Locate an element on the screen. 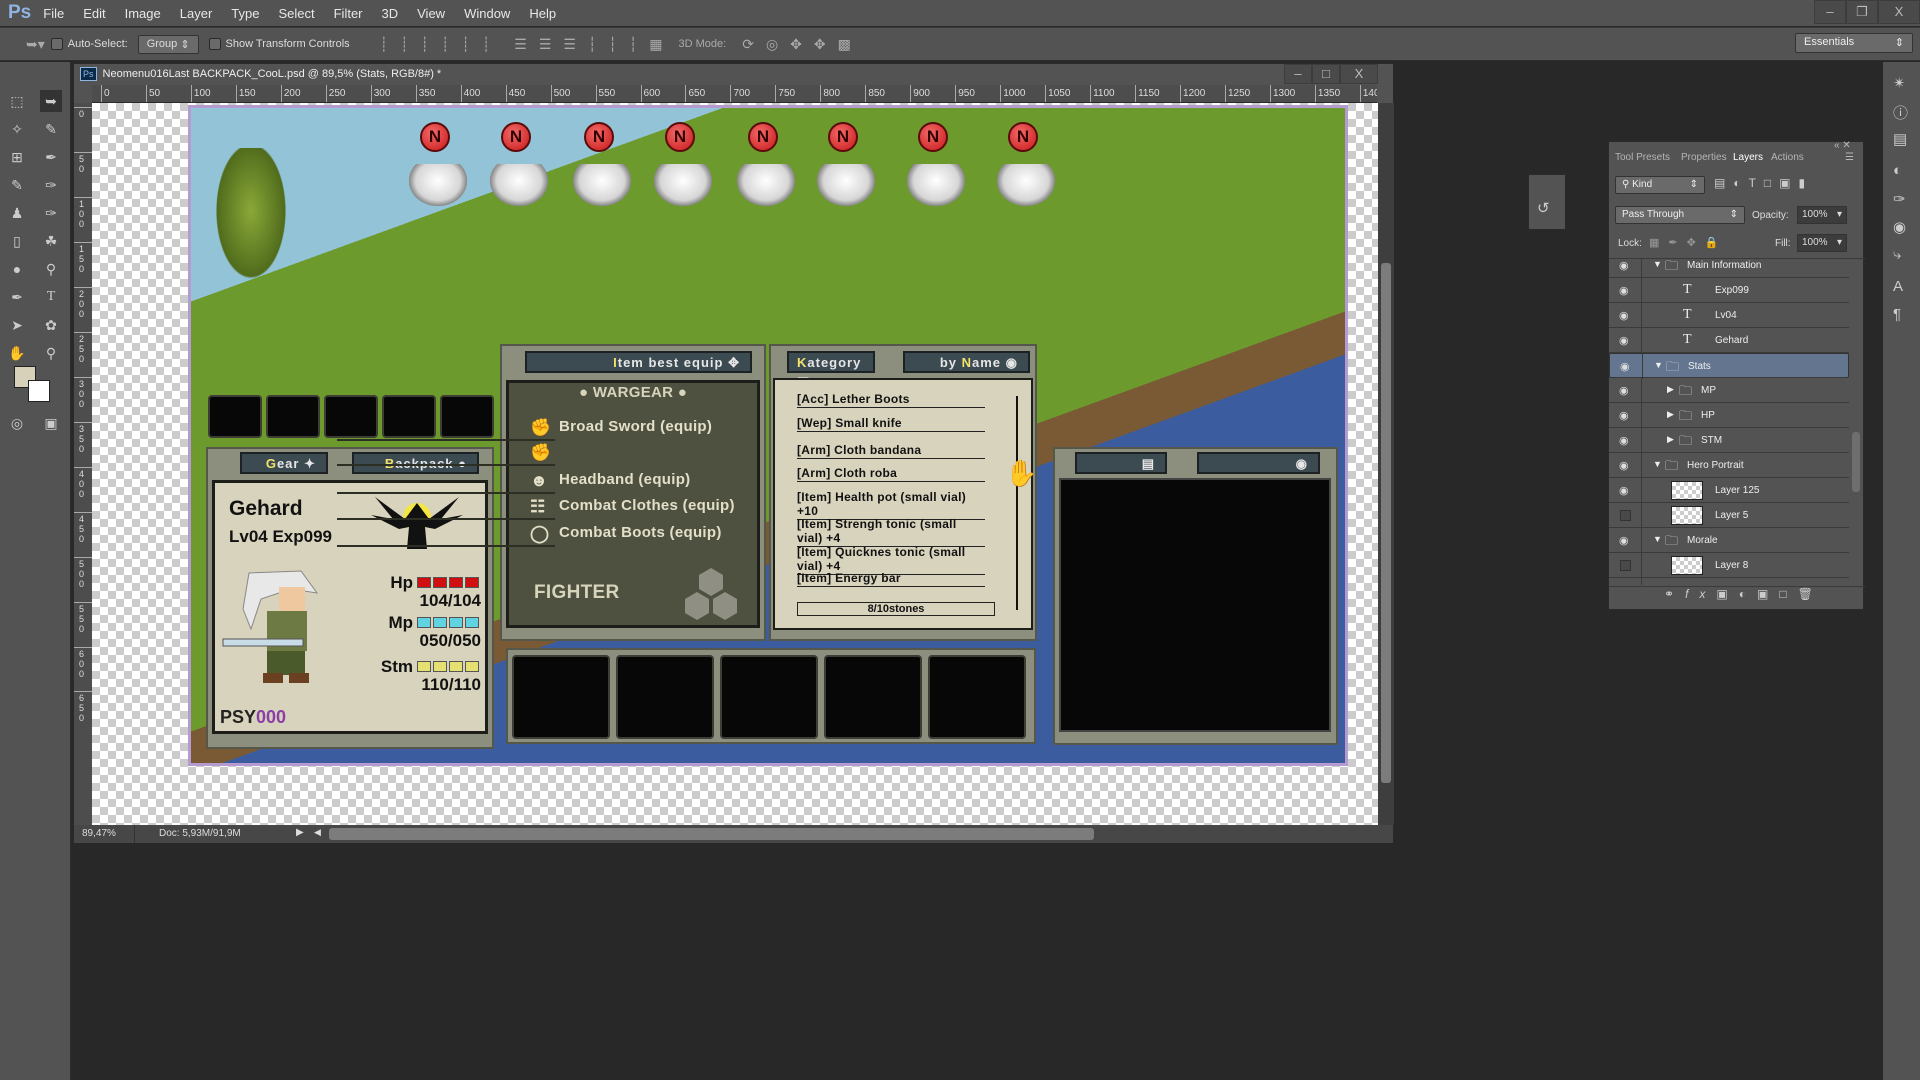 The width and height of the screenshot is (1920, 1080). distribute-top-icon: ☰ is located at coordinates (520, 44).